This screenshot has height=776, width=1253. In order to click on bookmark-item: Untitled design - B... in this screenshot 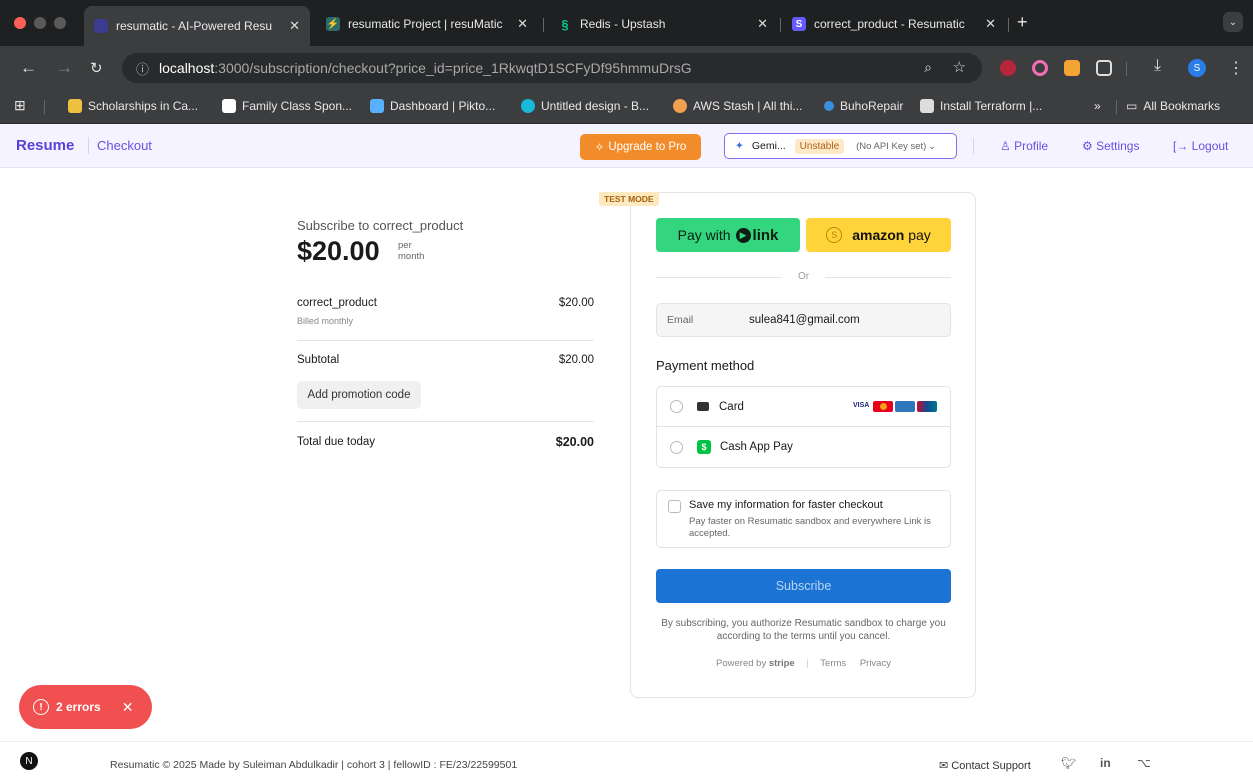, I will do `click(585, 106)`.